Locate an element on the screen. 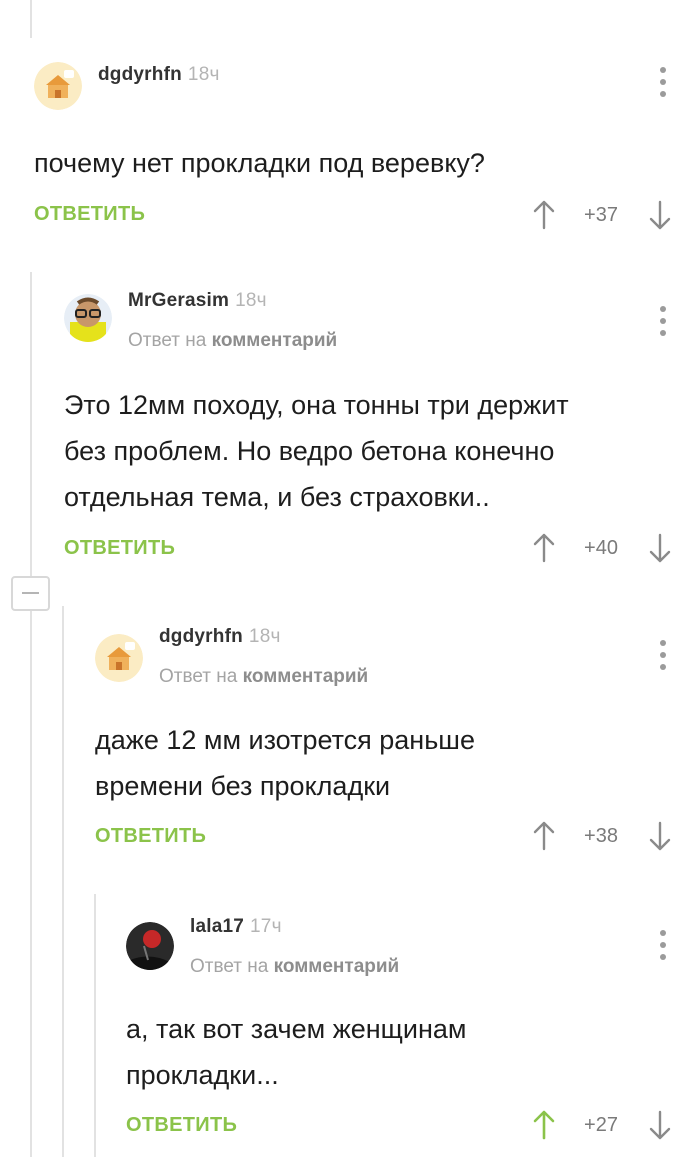 This screenshot has height=1157, width=700. vote-controls: +38 is located at coordinates (602, 836).